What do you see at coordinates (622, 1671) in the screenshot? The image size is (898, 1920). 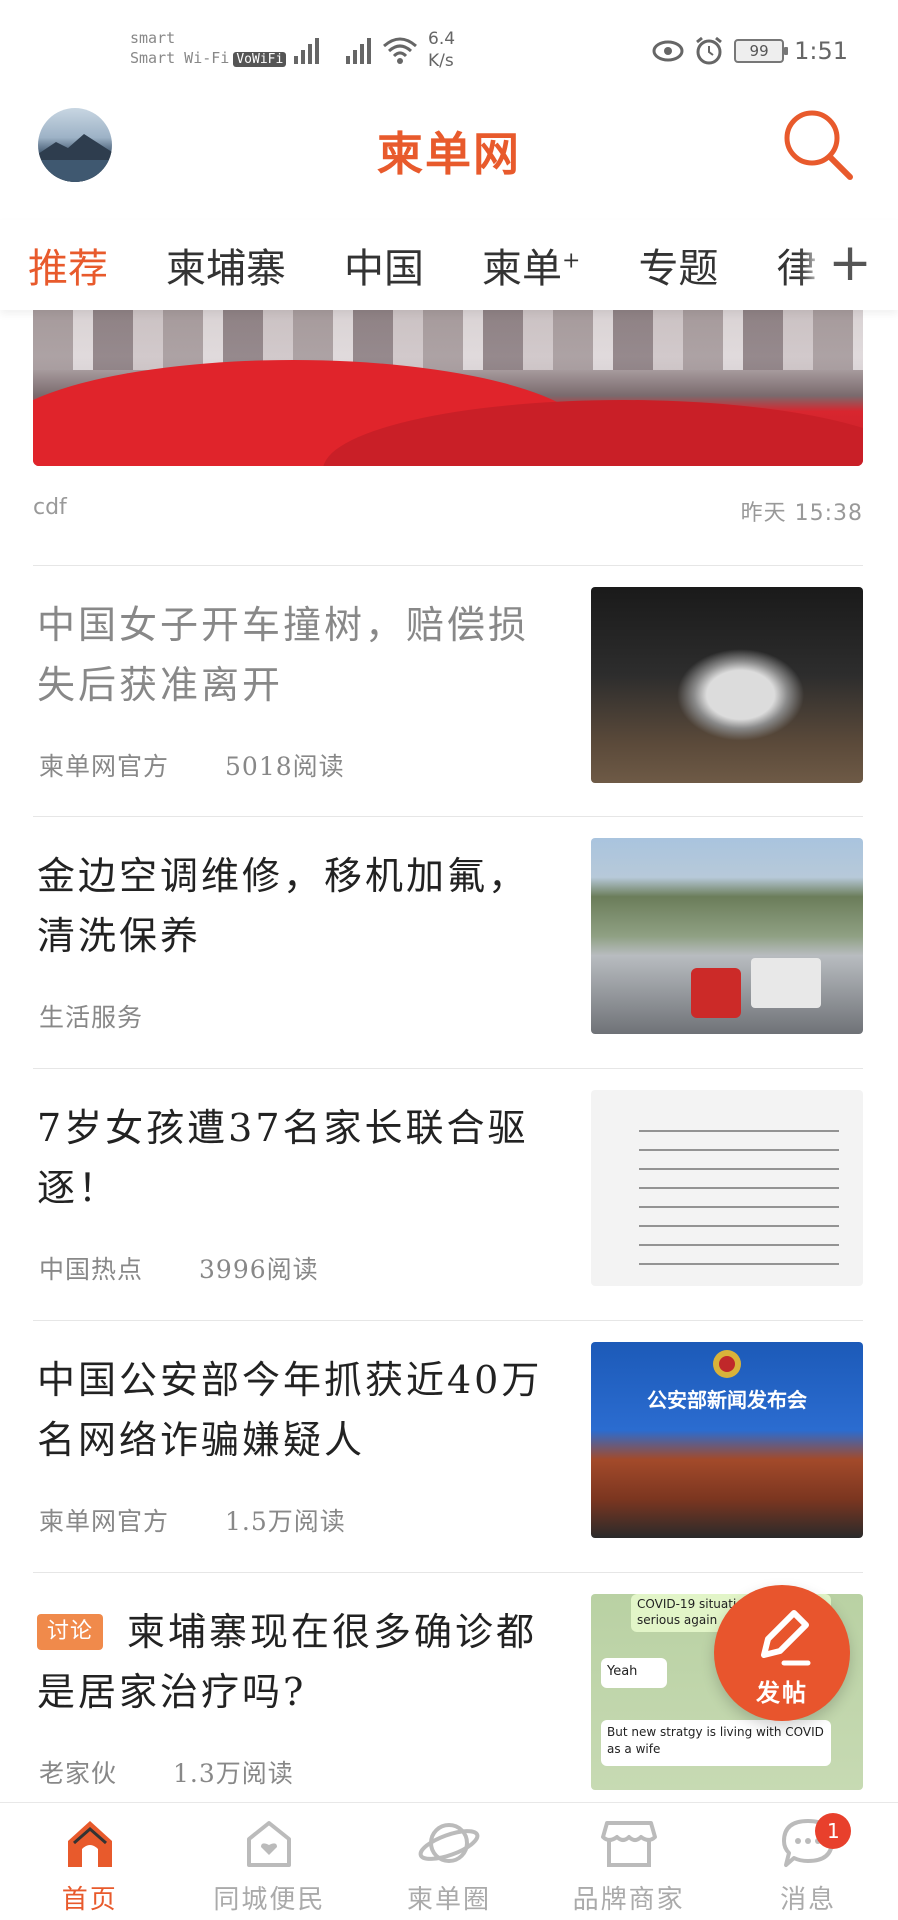 I see `thumb-chat-text-3: Yeah` at bounding box center [622, 1671].